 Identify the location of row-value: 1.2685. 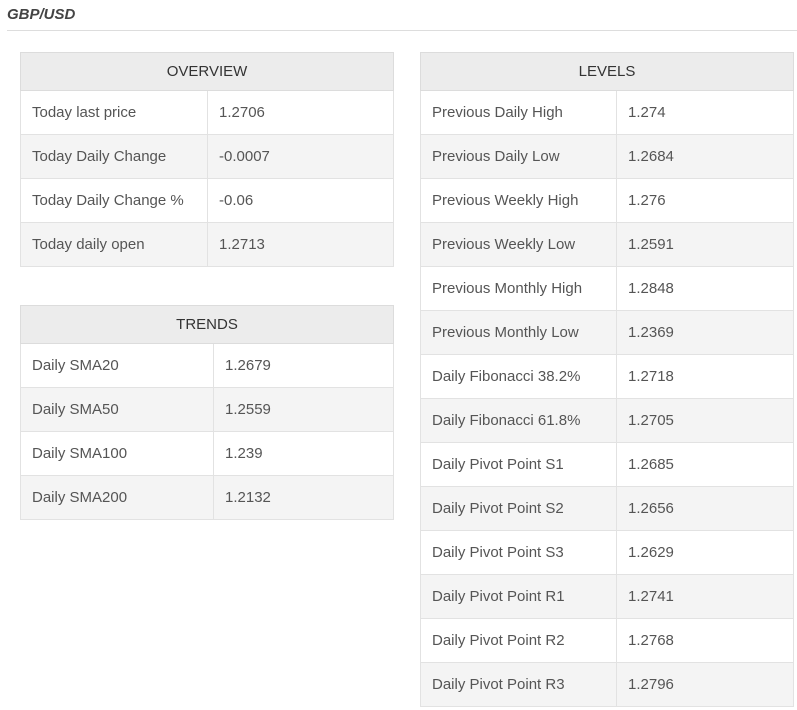
(705, 464).